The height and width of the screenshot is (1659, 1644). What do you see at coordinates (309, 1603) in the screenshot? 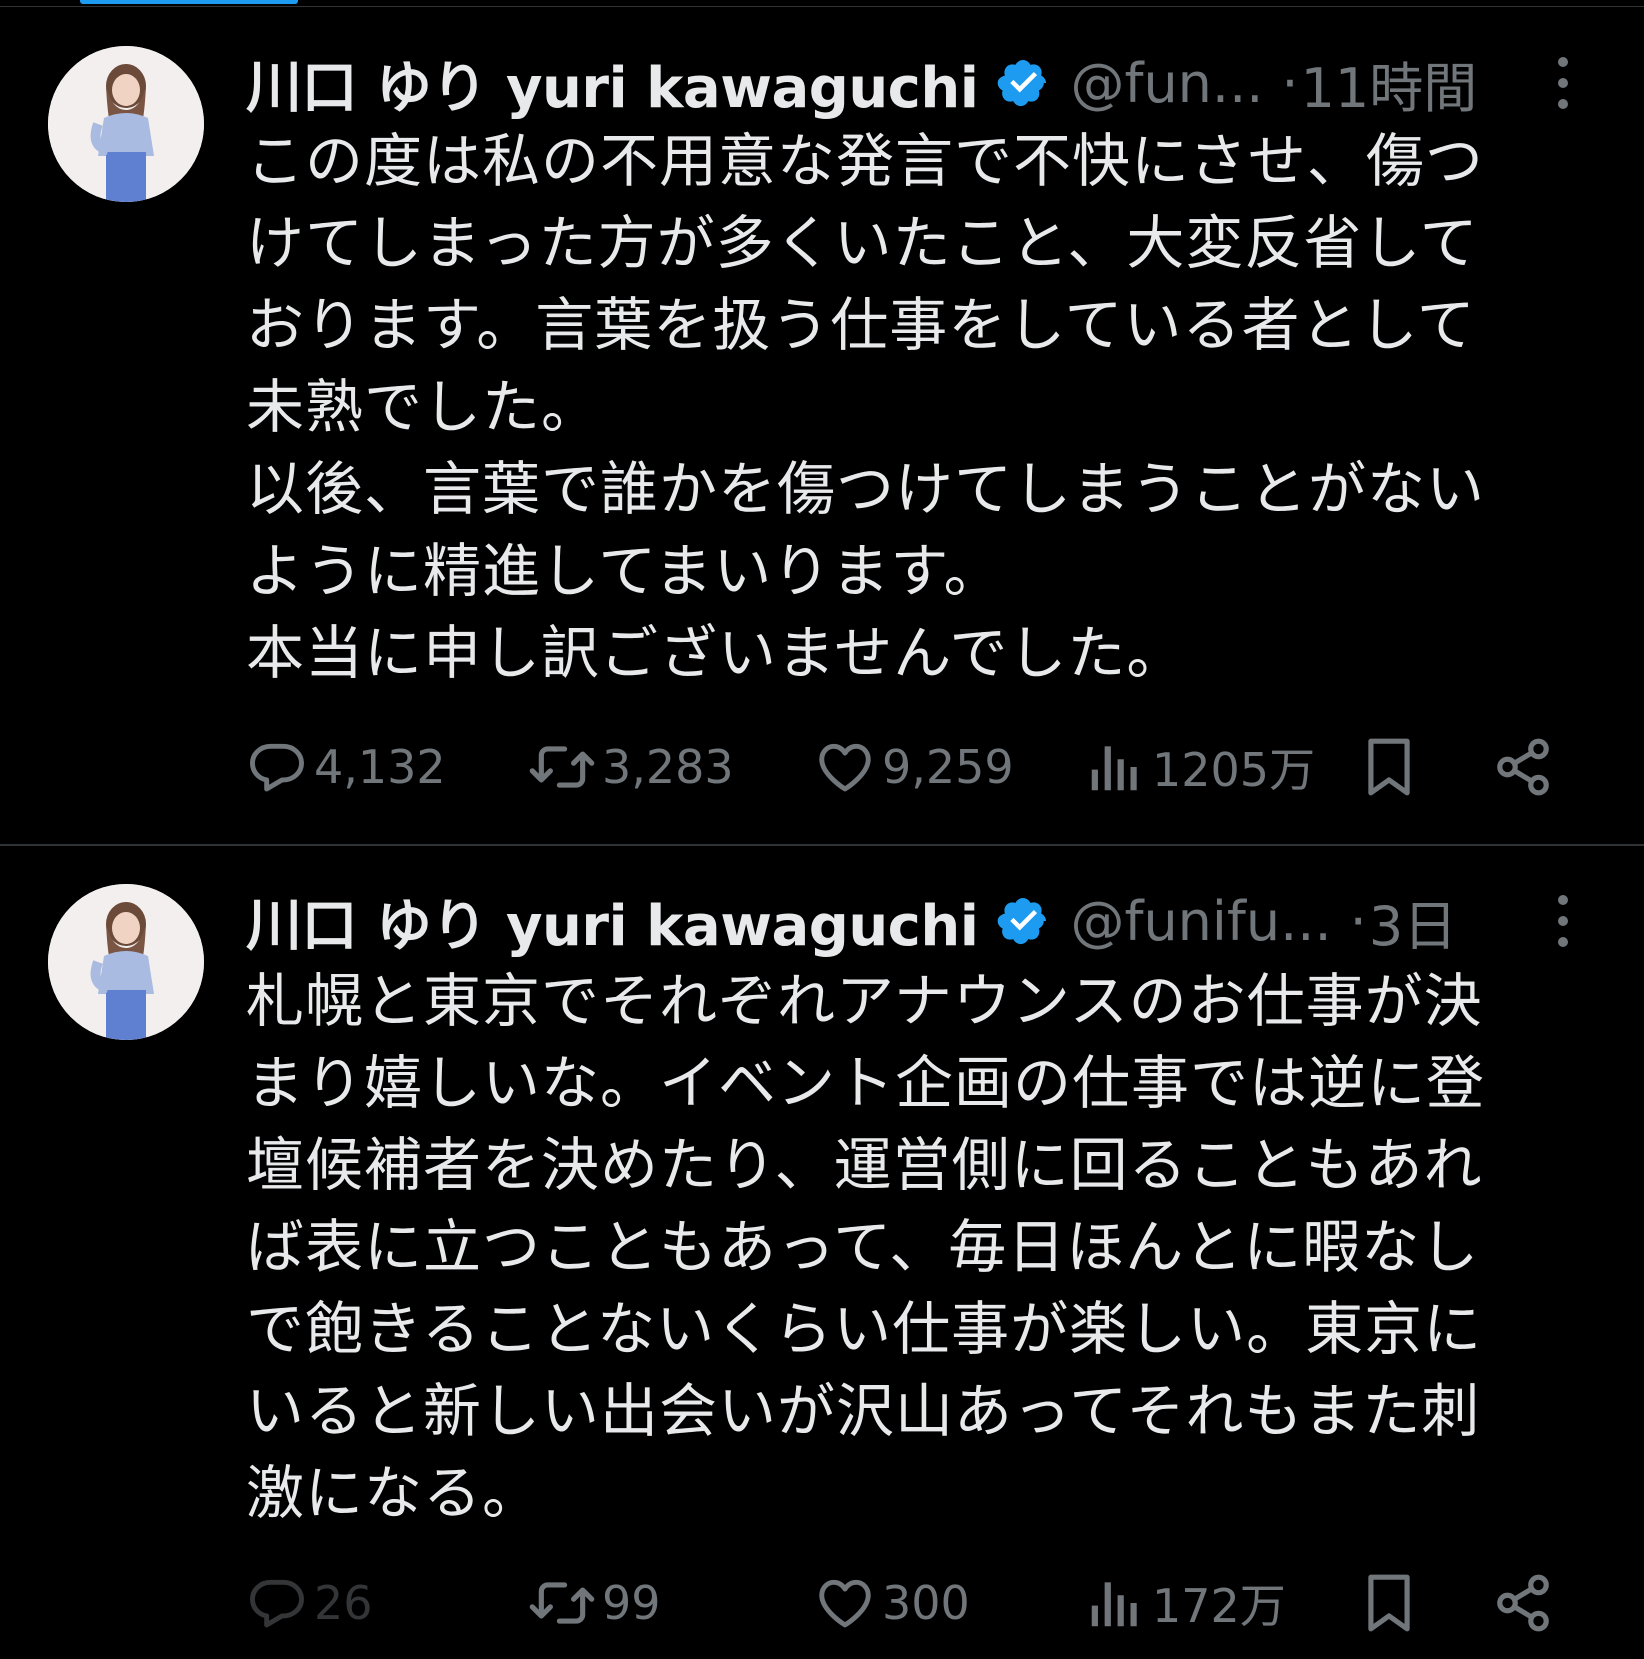
I see `reply-button: 26` at bounding box center [309, 1603].